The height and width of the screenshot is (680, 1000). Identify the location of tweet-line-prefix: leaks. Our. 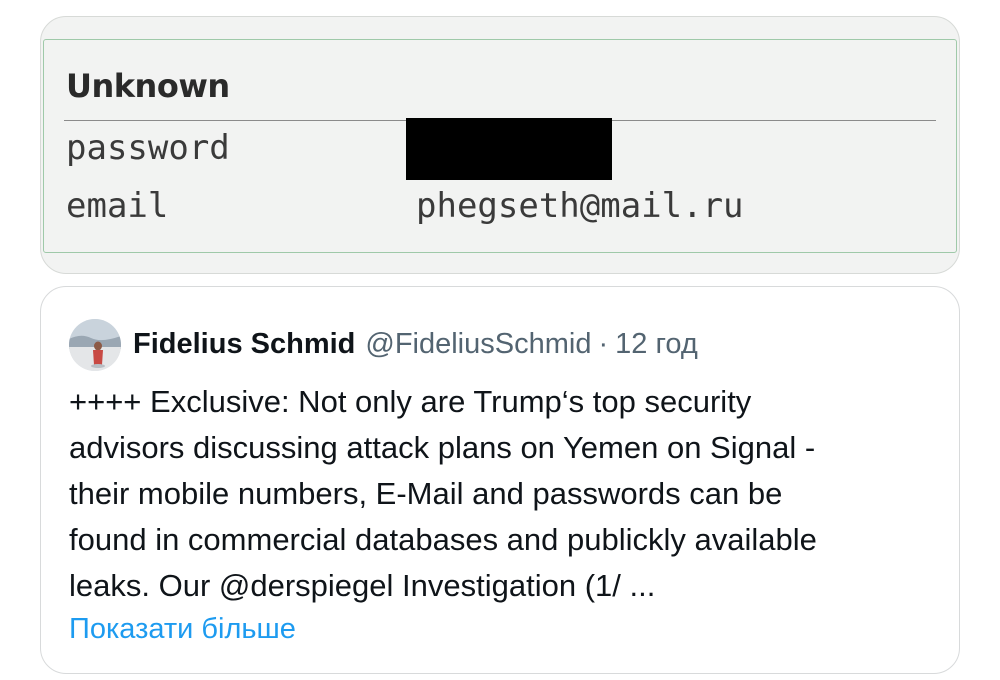
(144, 585).